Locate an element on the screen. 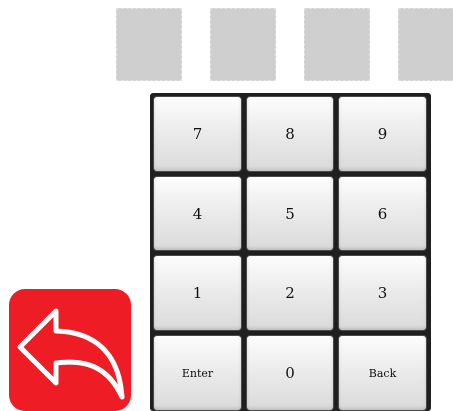 The image size is (453, 411). key-8: 8 is located at coordinates (290, 134).